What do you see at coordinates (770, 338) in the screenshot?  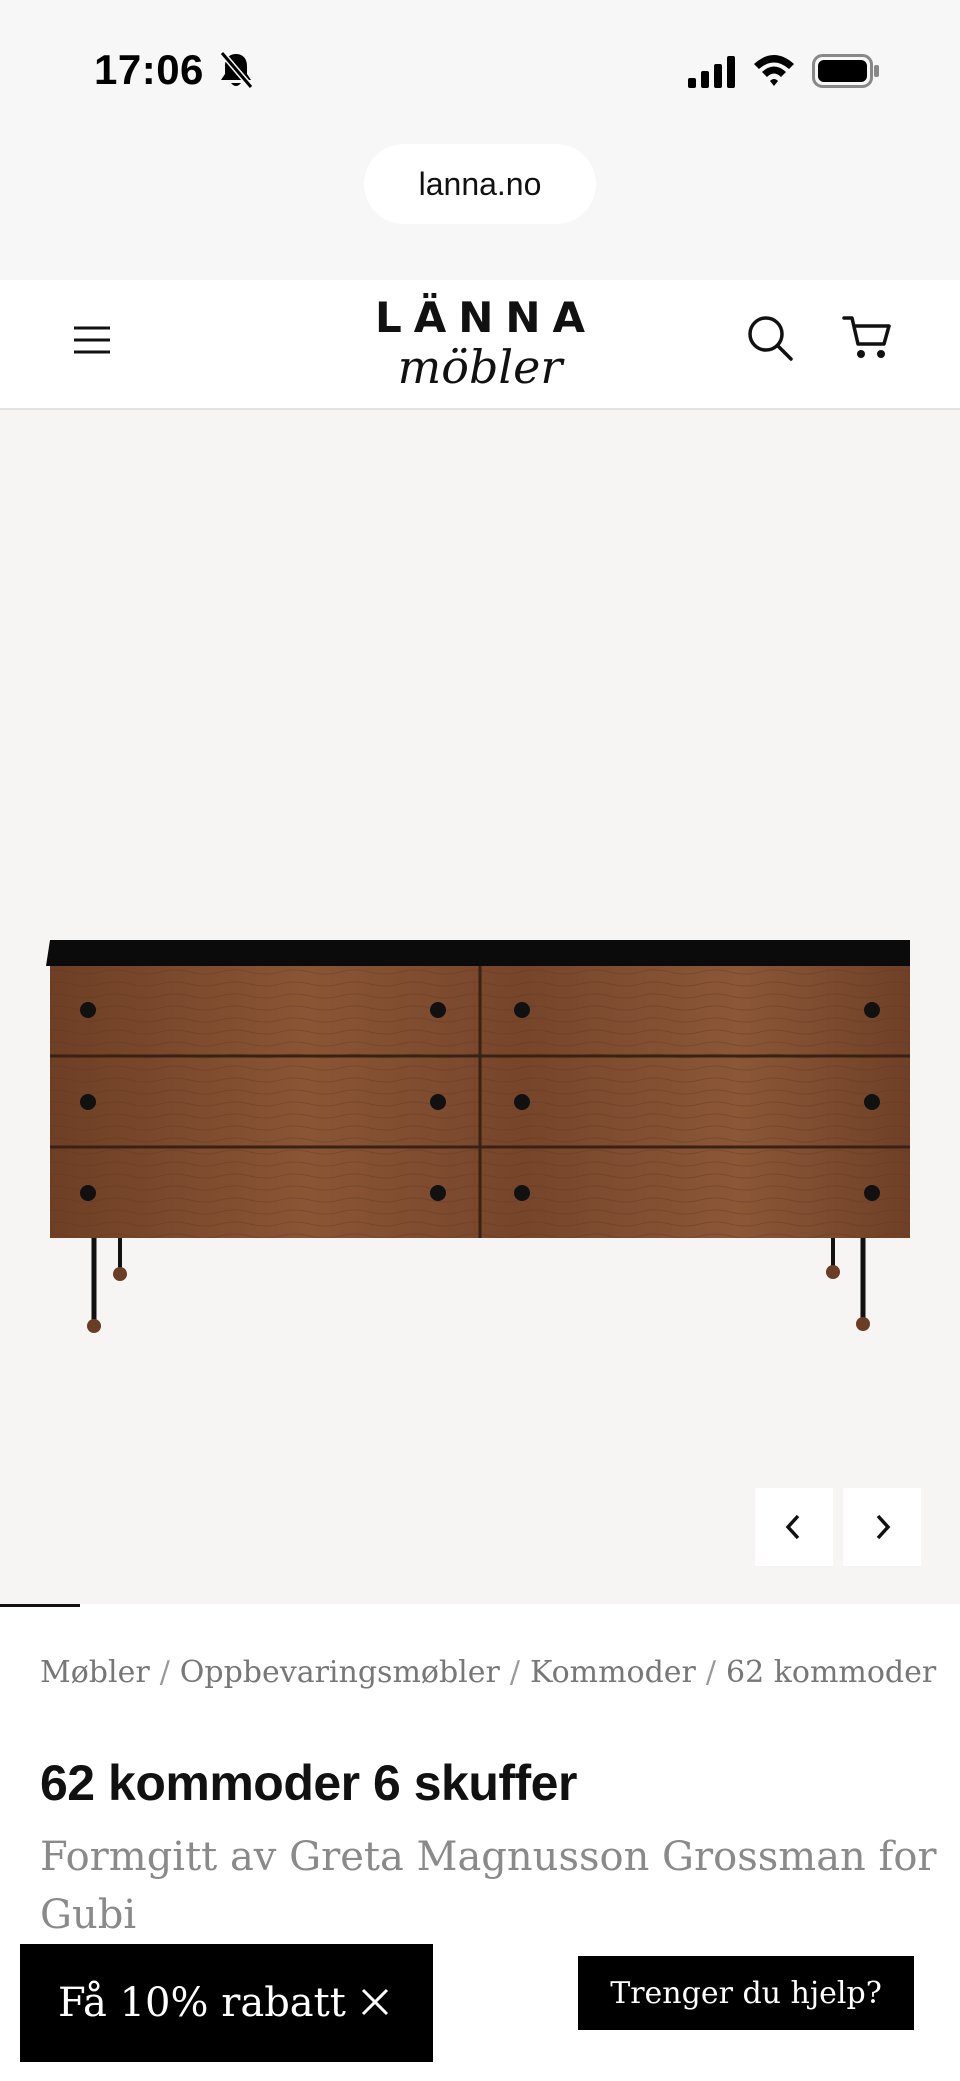 I see `search-icon` at bounding box center [770, 338].